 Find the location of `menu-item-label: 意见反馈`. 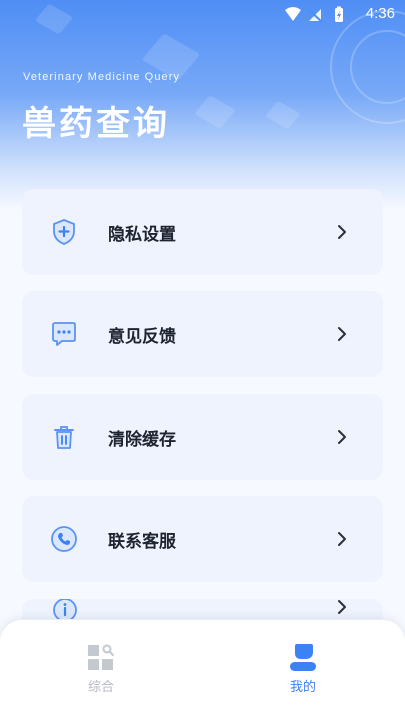

menu-item-label: 意见反馈 is located at coordinates (142, 337).